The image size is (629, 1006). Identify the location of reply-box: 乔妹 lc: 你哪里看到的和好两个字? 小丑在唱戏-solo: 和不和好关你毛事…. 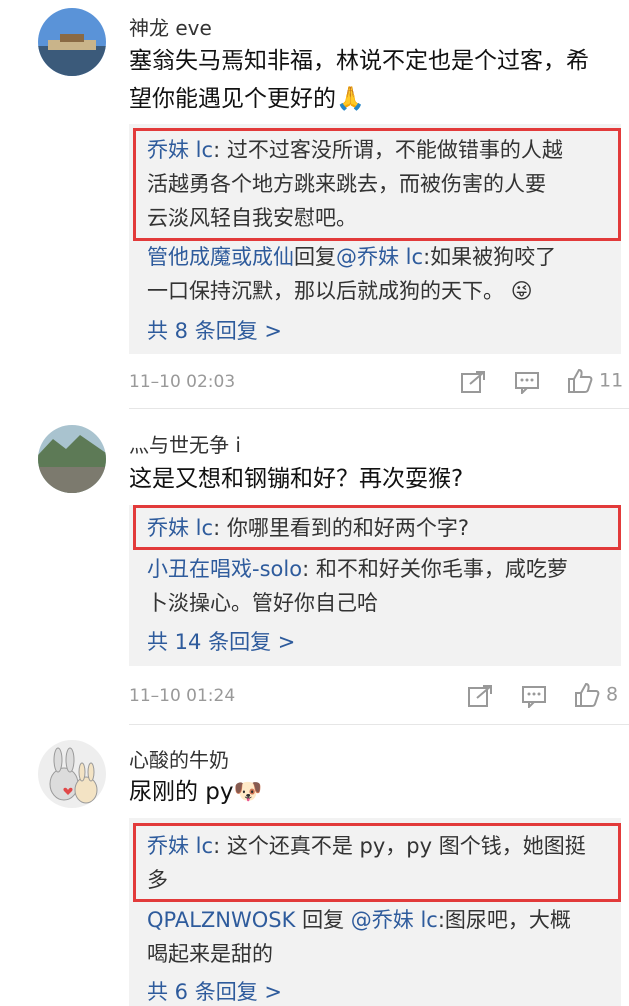
(375, 585).